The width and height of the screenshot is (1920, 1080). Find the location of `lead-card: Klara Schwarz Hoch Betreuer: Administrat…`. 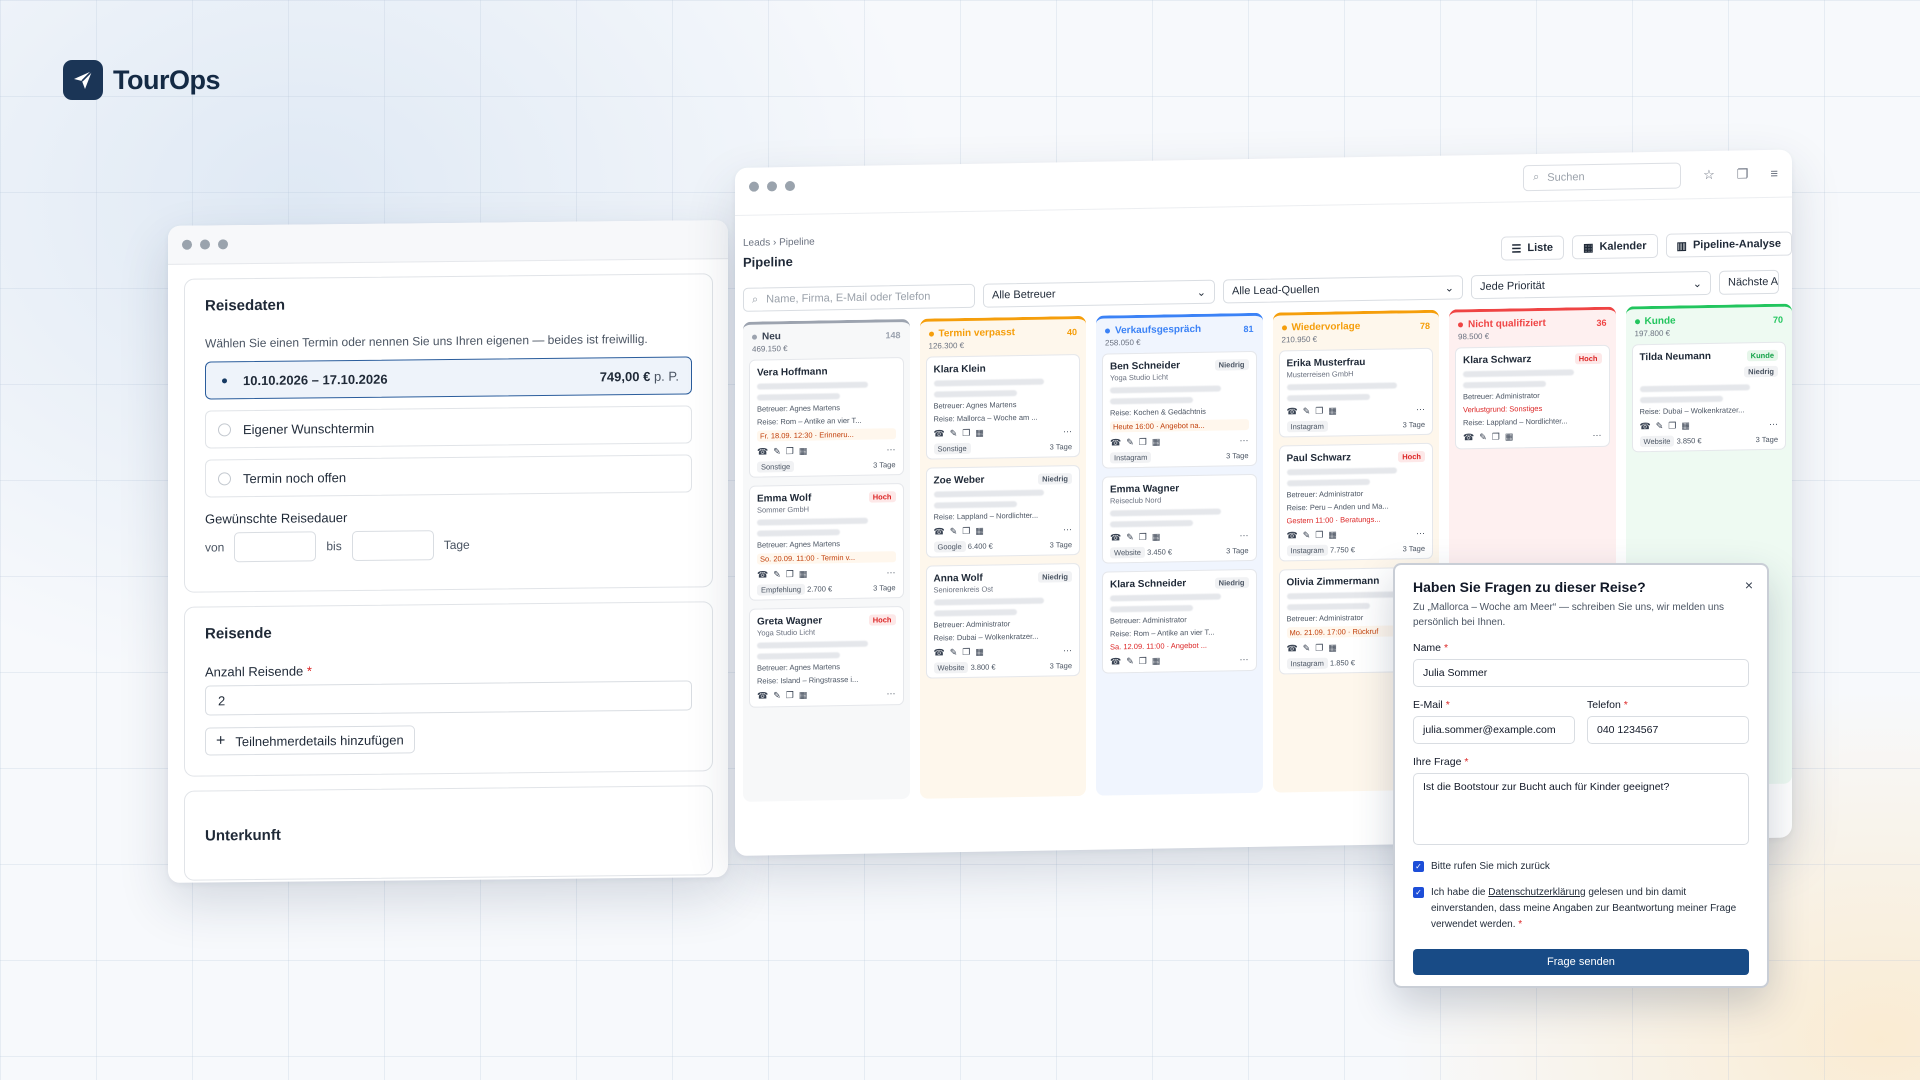

lead-card: Klara Schwarz Hoch Betreuer: Administrat… is located at coordinates (1532, 397).